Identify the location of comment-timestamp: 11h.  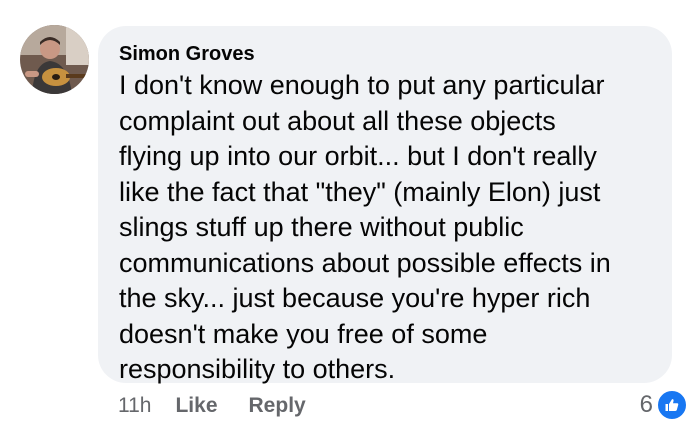
(134, 406).